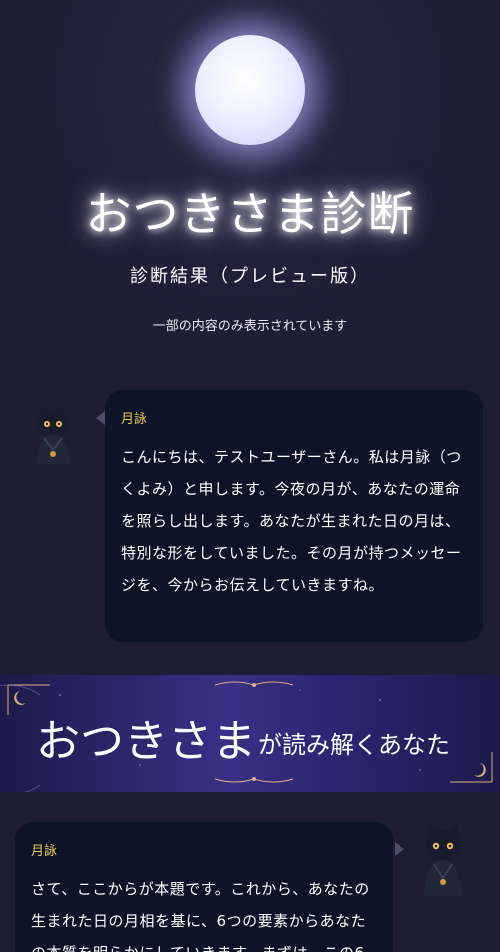 The image size is (500, 952). I want to click on page-subtitle: 診断結果（プレビュー版）, so click(250, 276).